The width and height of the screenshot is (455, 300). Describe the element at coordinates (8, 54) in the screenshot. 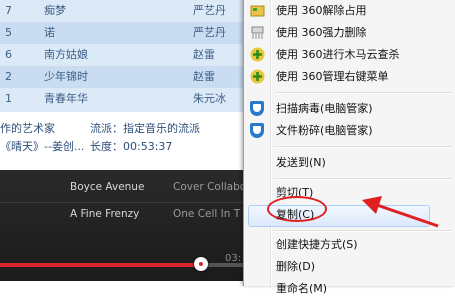

I see `row-number: 6` at that location.